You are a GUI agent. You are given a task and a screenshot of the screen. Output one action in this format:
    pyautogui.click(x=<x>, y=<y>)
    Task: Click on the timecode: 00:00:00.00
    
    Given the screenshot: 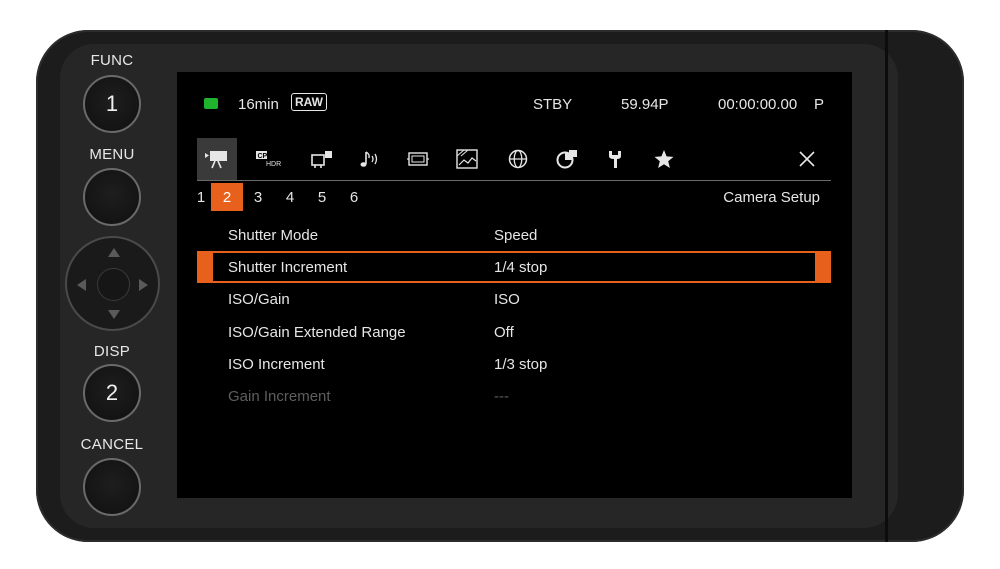 What is the action you would take?
    pyautogui.click(x=758, y=104)
    